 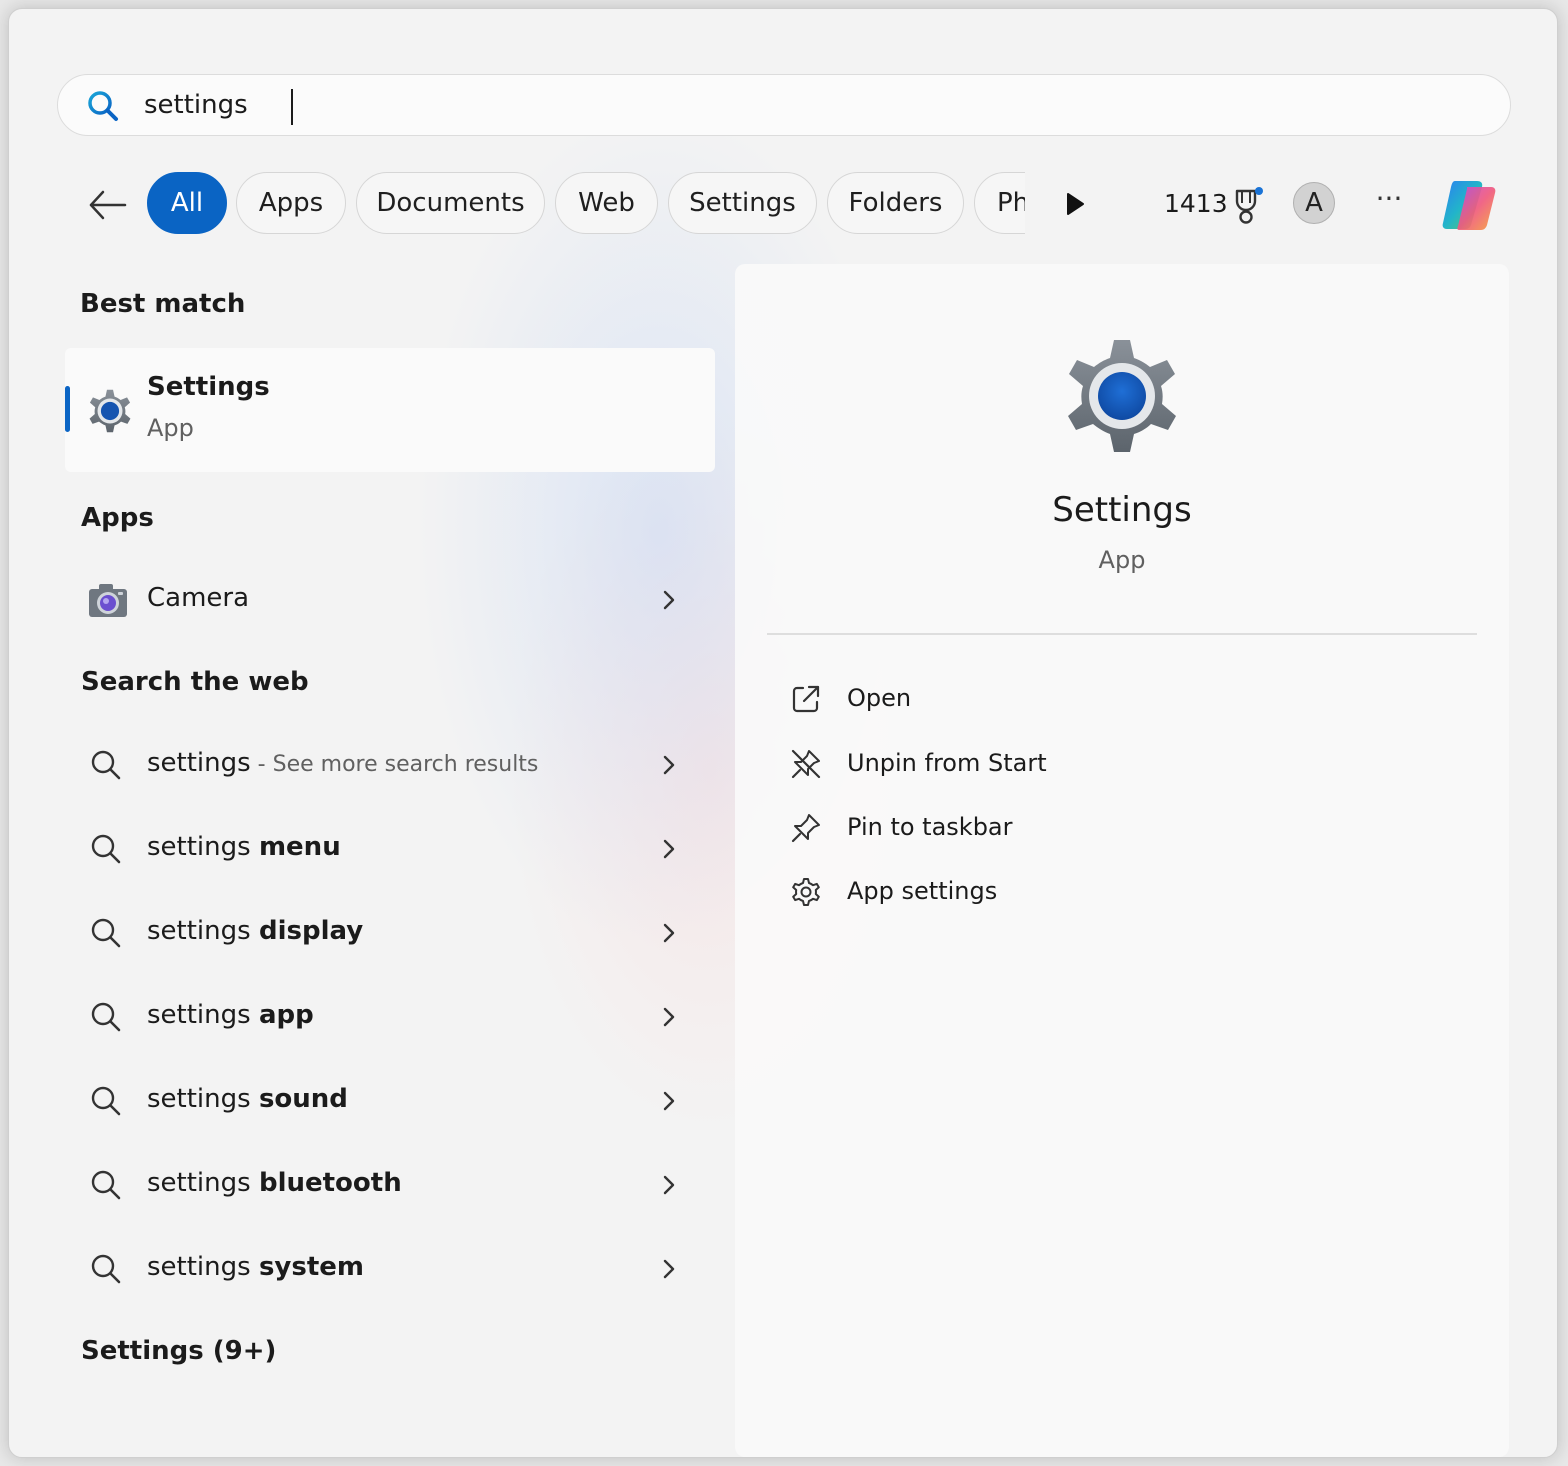 I want to click on web-query-suggestion: menu, so click(x=299, y=847).